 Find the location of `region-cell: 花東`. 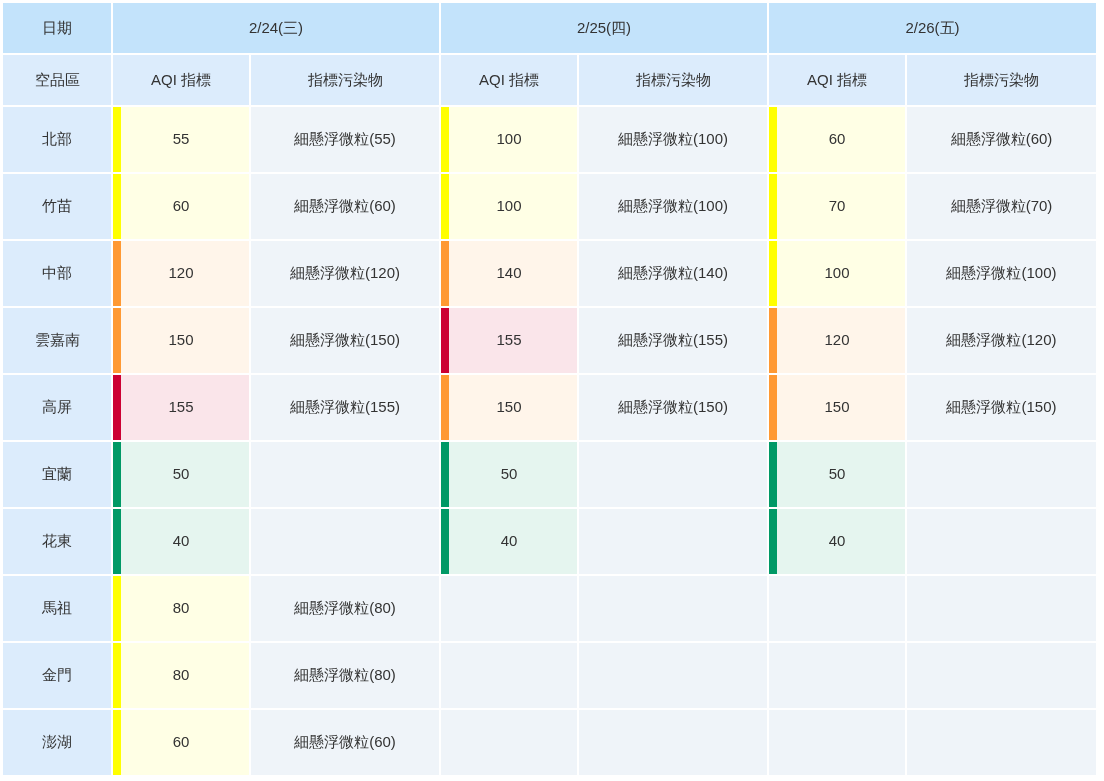

region-cell: 花東 is located at coordinates (57, 541).